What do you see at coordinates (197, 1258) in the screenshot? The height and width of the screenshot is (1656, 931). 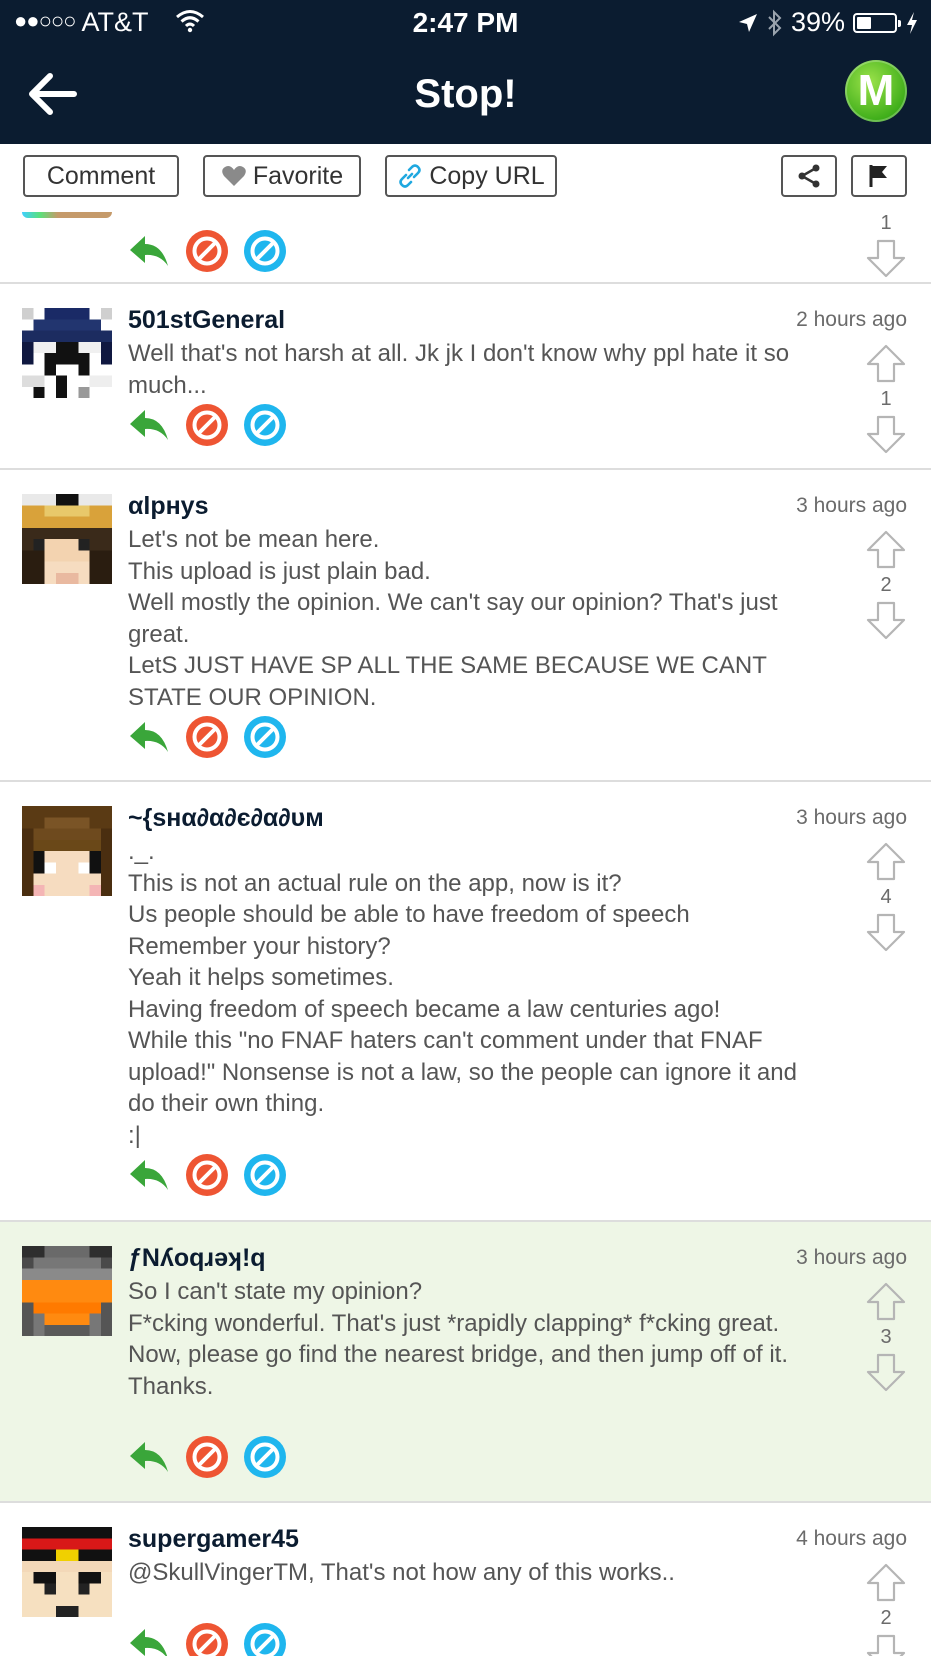 I see `comment-username: ƒNʎoqɹǝʞ!q` at bounding box center [197, 1258].